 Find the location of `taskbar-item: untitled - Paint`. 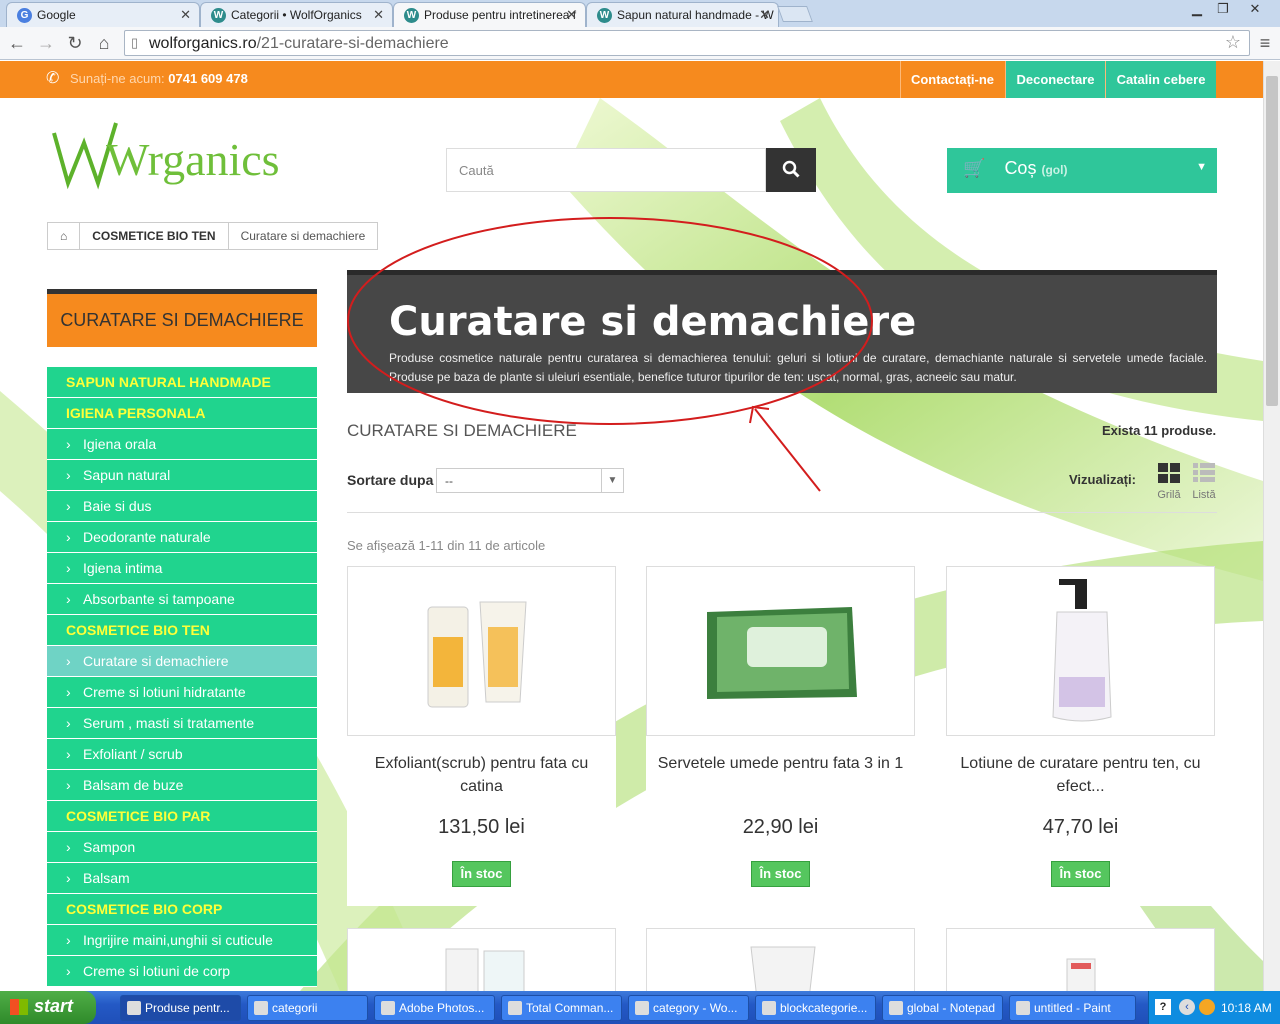

taskbar-item: untitled - Paint is located at coordinates (1072, 1008).